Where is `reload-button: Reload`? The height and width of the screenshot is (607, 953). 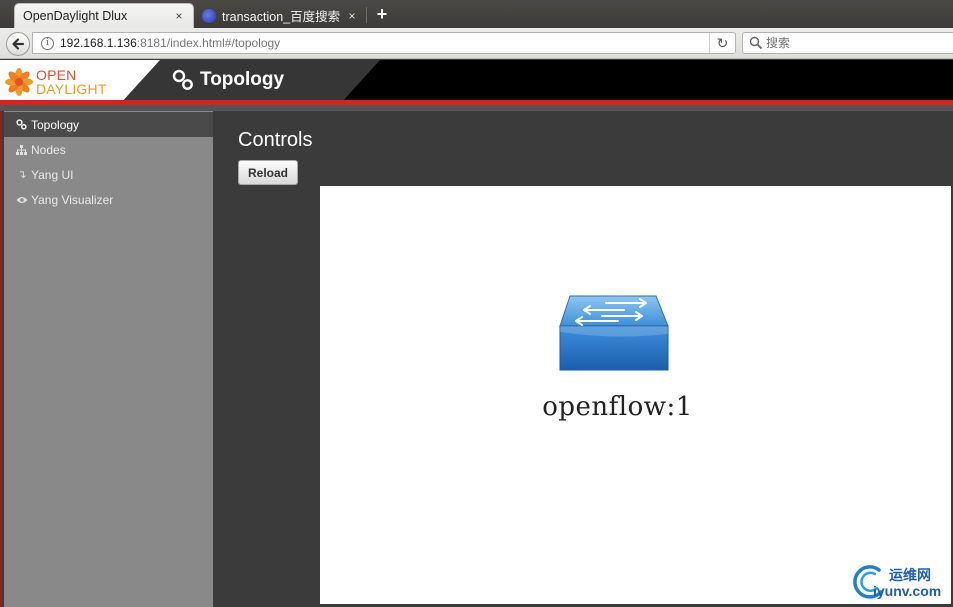
reload-button: Reload is located at coordinates (268, 172).